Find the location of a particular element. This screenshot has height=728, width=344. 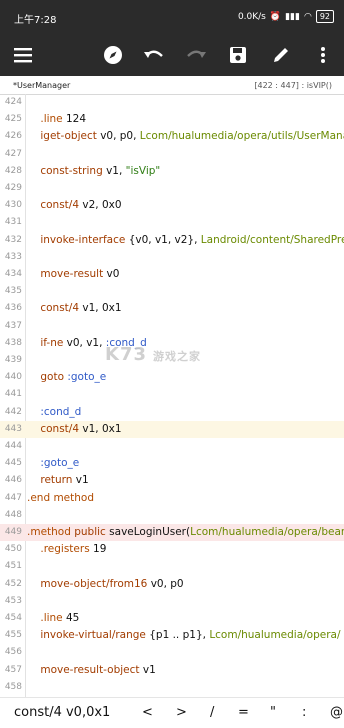

undo-icon is located at coordinates (154, 55).